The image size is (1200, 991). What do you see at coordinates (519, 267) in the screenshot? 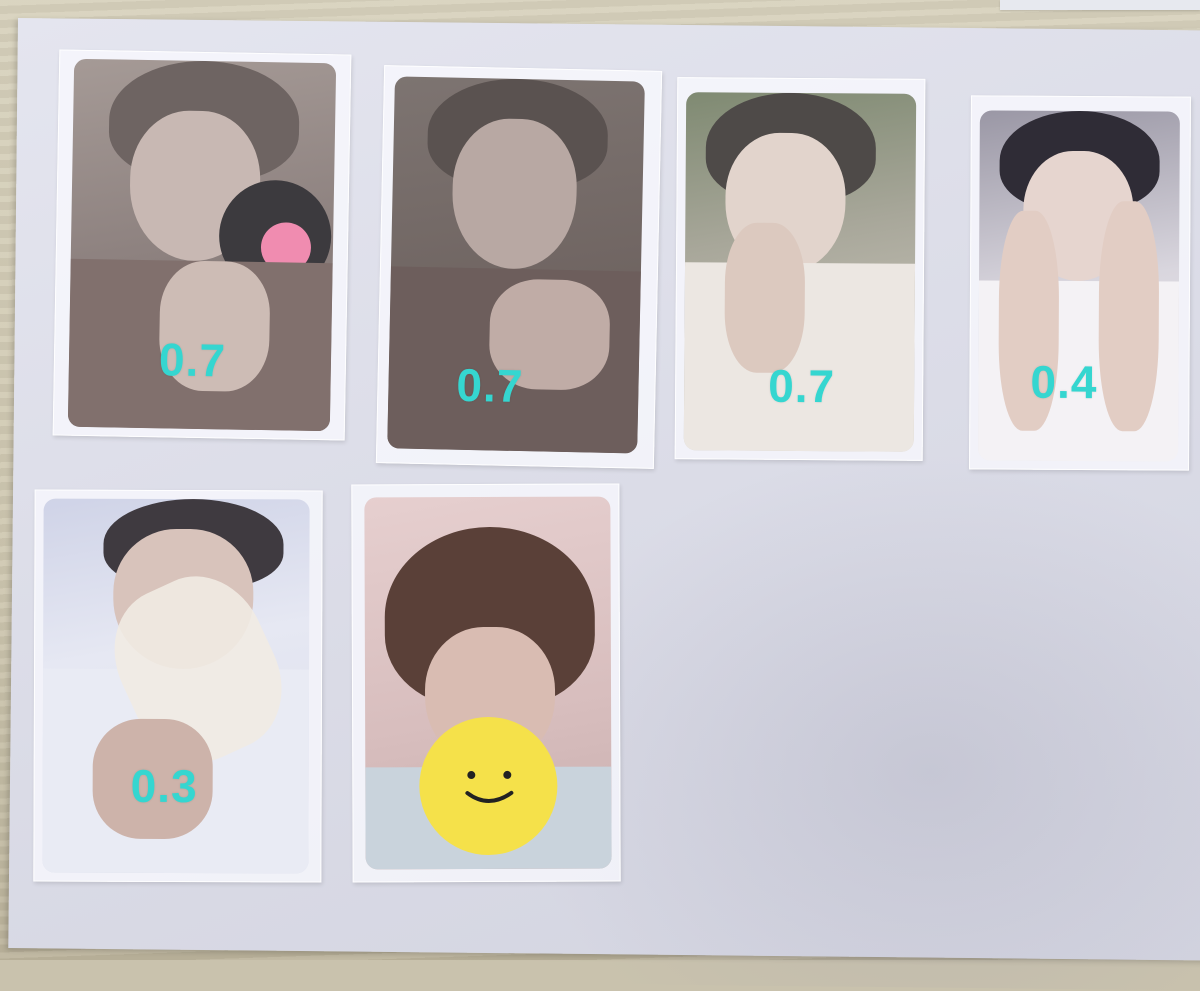
I see `card-sleeve-2: 0.7` at bounding box center [519, 267].